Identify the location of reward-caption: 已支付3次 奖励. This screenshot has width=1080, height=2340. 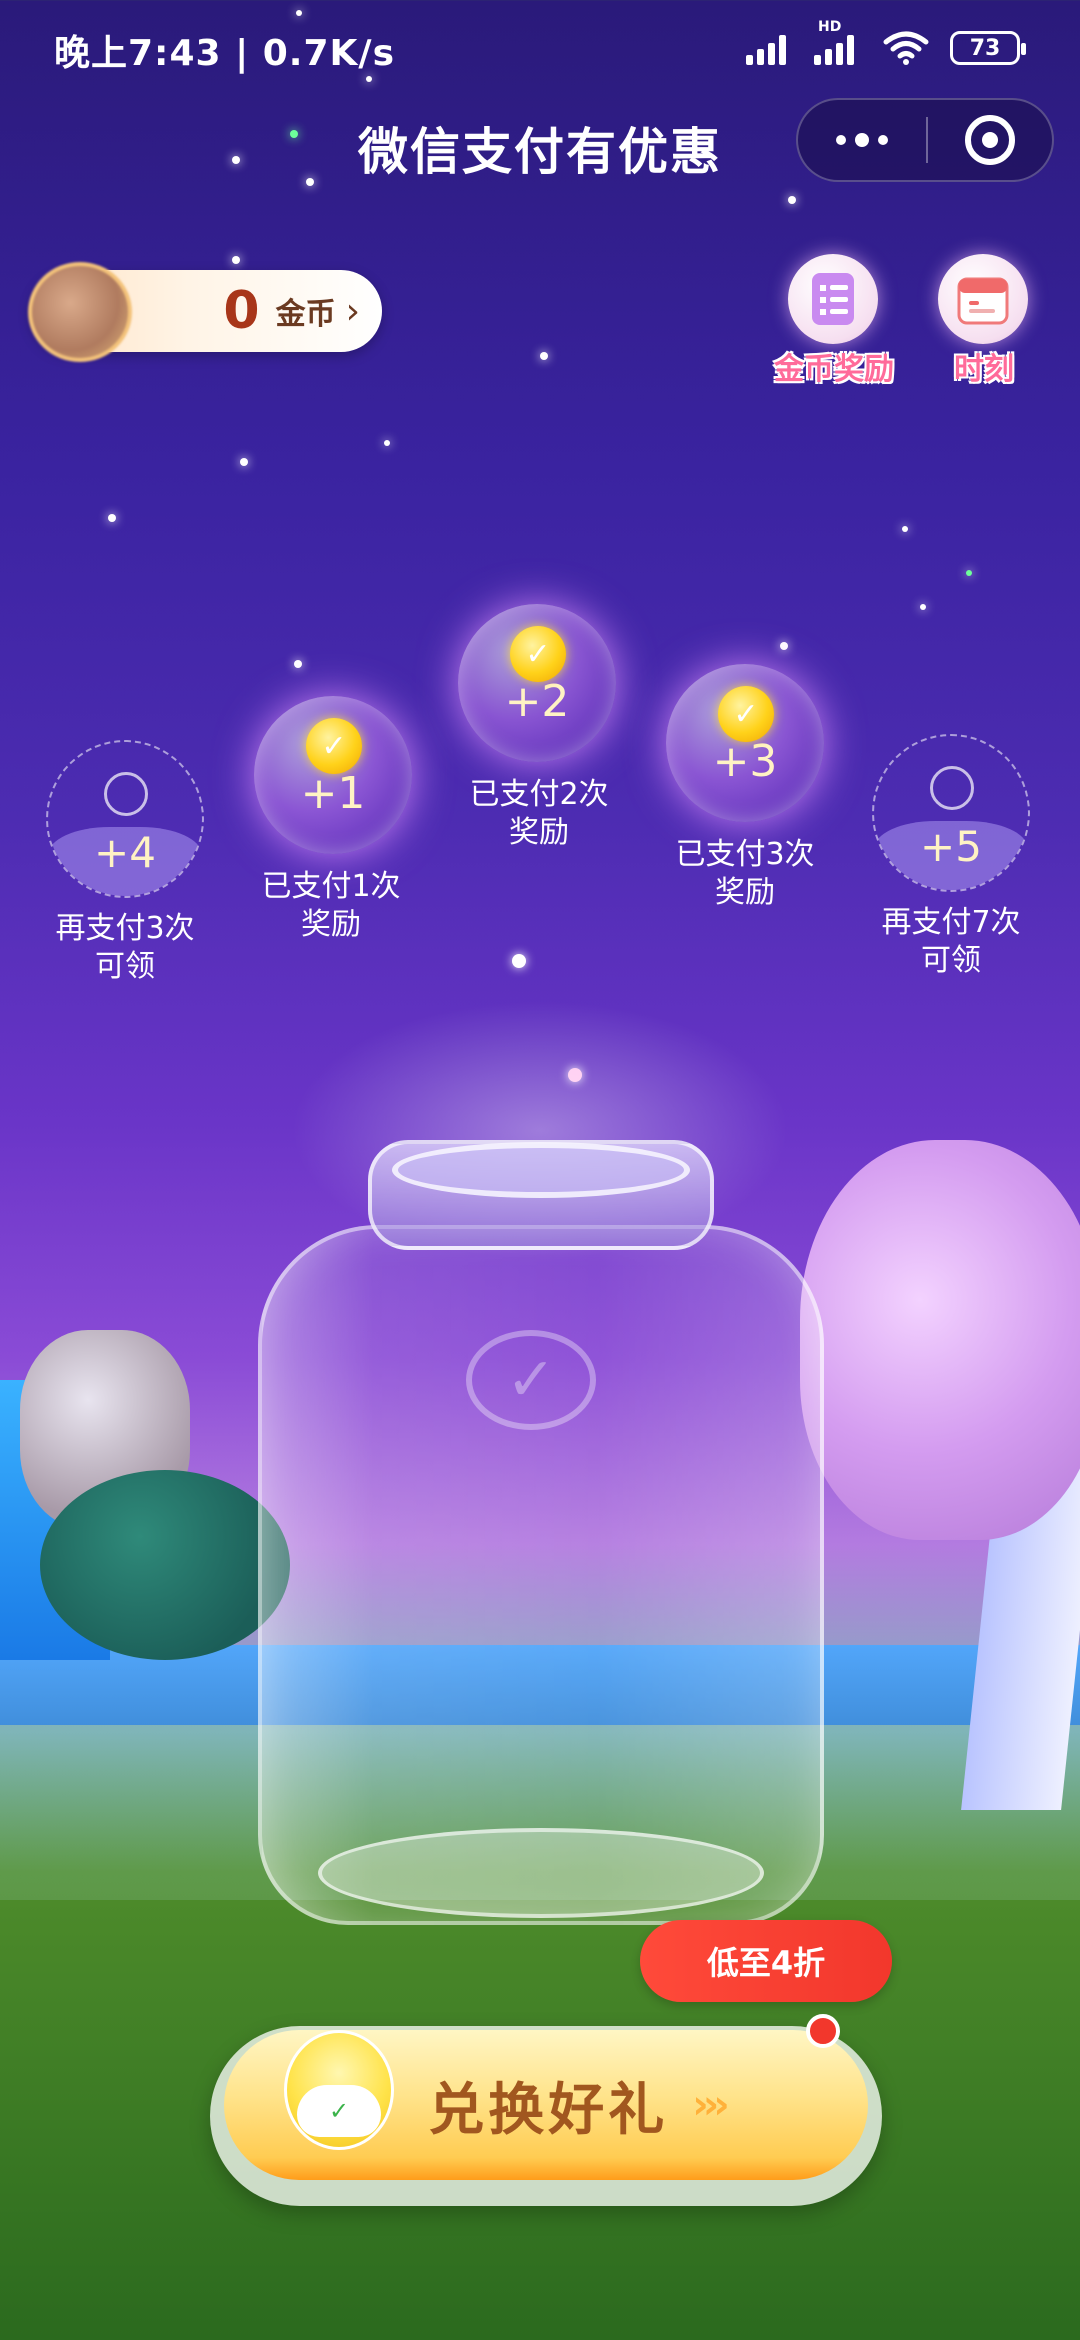
(745, 874).